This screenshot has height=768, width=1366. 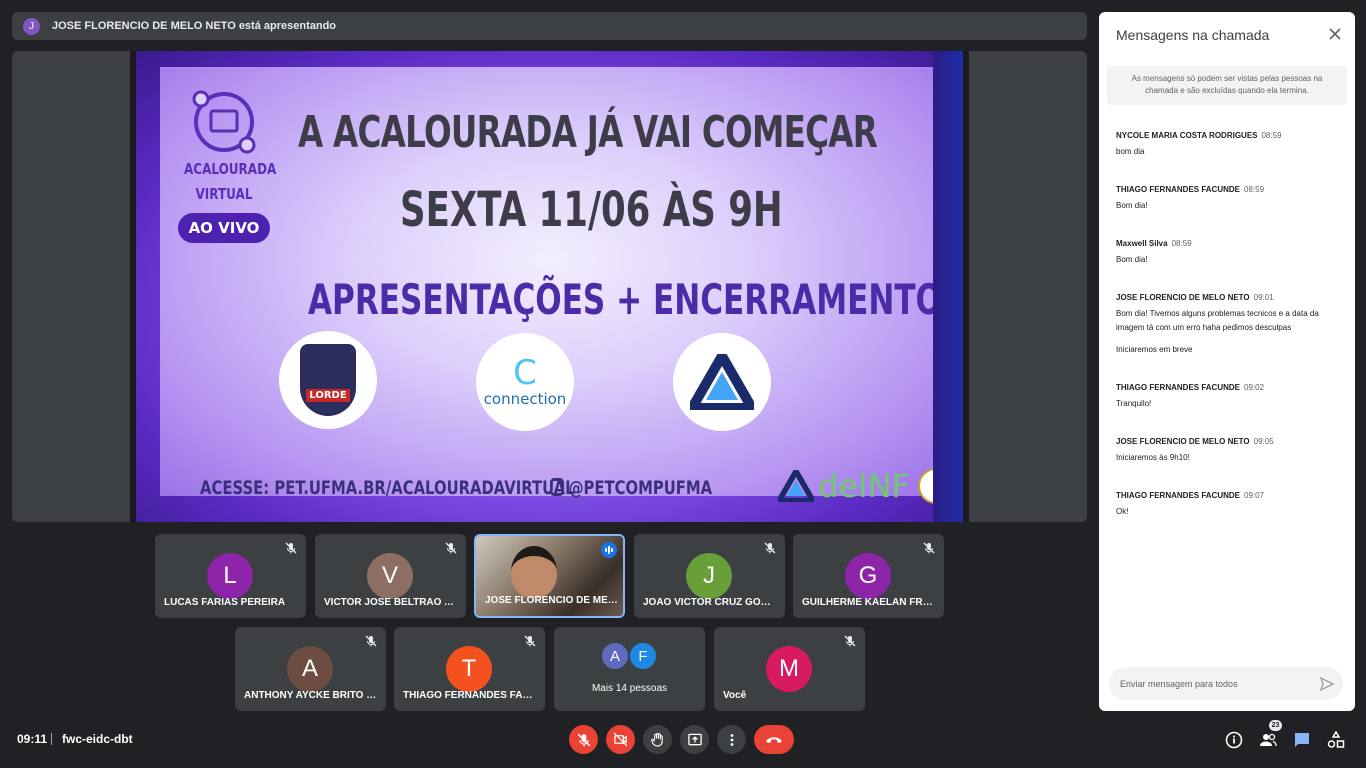 I want to click on slide-badge-line2: VIRTUAL, so click(x=224, y=194).